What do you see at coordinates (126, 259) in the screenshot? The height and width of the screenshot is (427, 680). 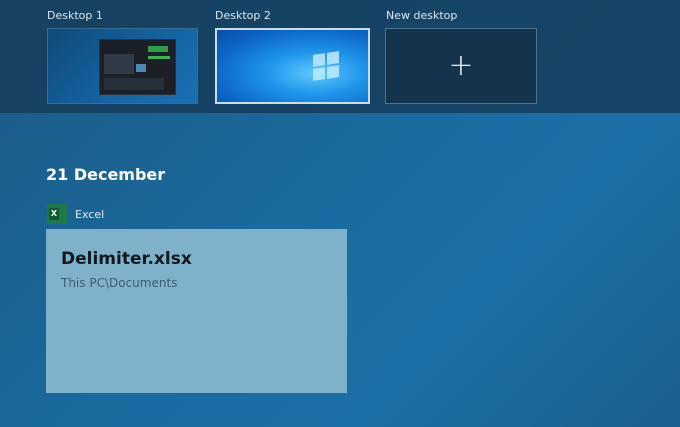 I see `activity-card-title: Delimiter.xlsx` at bounding box center [126, 259].